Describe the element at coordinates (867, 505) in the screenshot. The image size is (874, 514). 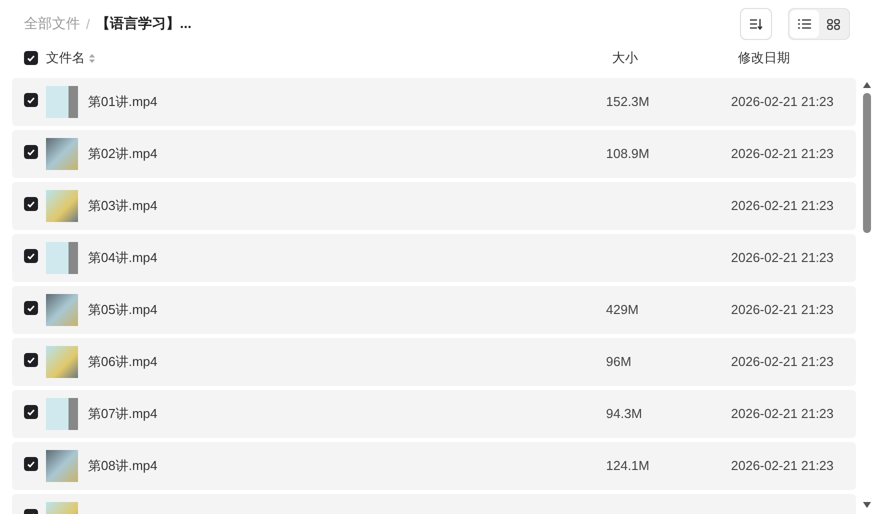
I see `scroll-down-icon` at that location.